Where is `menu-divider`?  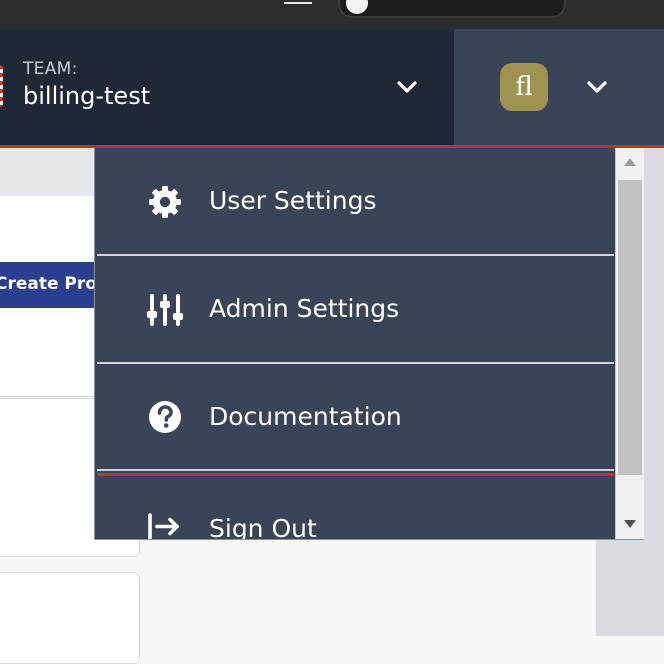
menu-divider is located at coordinates (355, 470).